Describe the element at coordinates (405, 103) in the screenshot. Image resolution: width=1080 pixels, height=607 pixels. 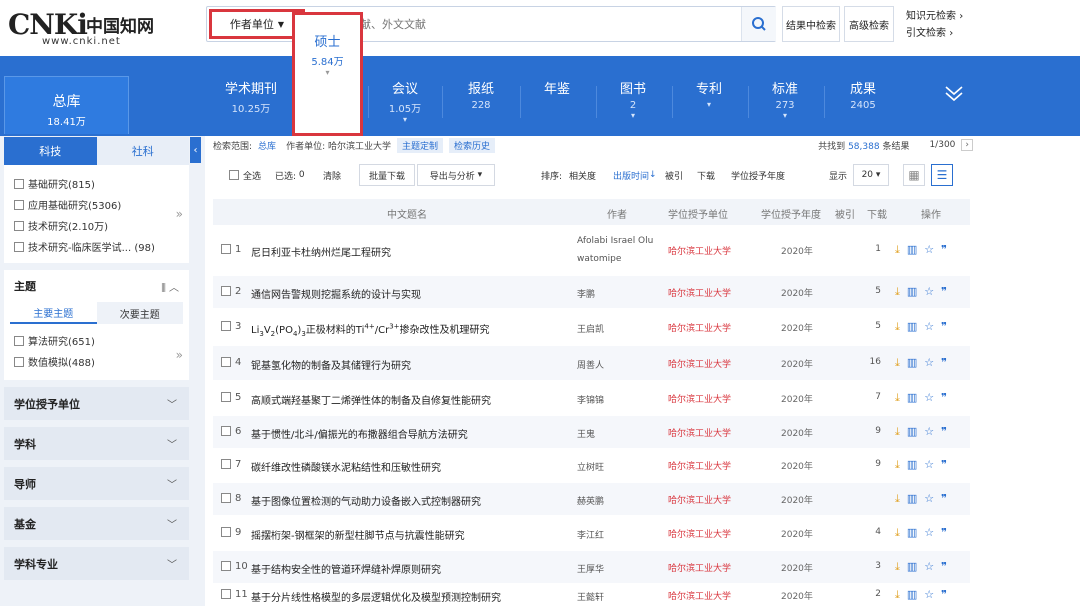
I see `tab-conference: 会议 1.05万 ▾` at that location.